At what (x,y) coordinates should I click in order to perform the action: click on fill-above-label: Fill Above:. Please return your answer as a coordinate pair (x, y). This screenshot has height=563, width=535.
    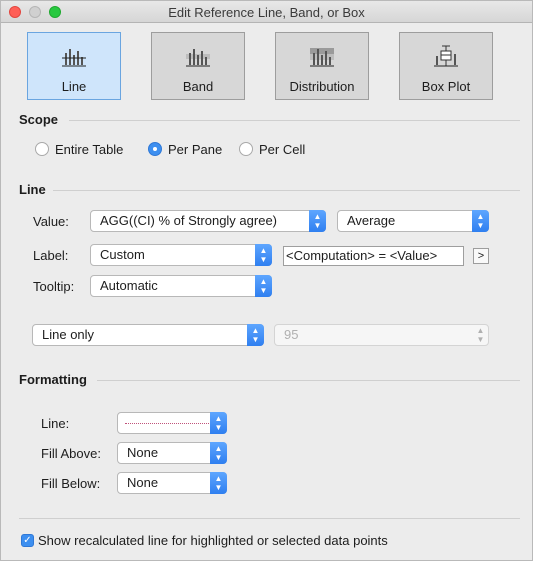
    Looking at the image, I should click on (71, 453).